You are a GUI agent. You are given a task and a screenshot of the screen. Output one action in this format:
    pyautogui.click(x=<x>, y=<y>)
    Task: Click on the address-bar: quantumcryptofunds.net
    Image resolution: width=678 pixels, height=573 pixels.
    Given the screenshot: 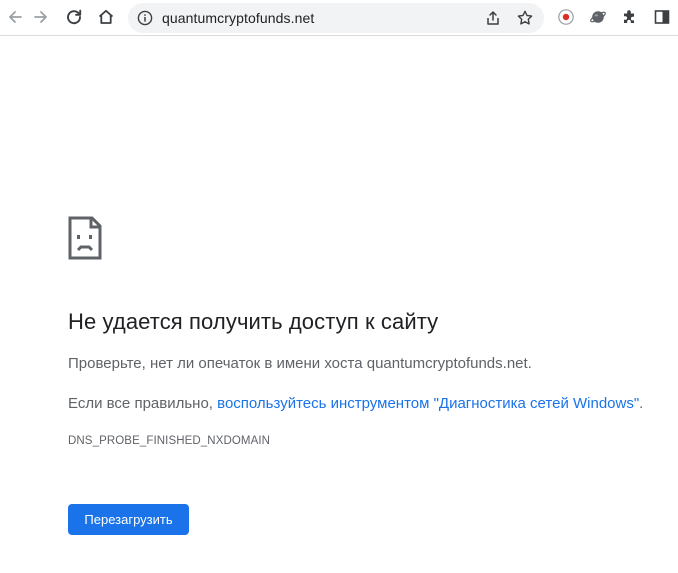 What is the action you would take?
    pyautogui.click(x=336, y=18)
    